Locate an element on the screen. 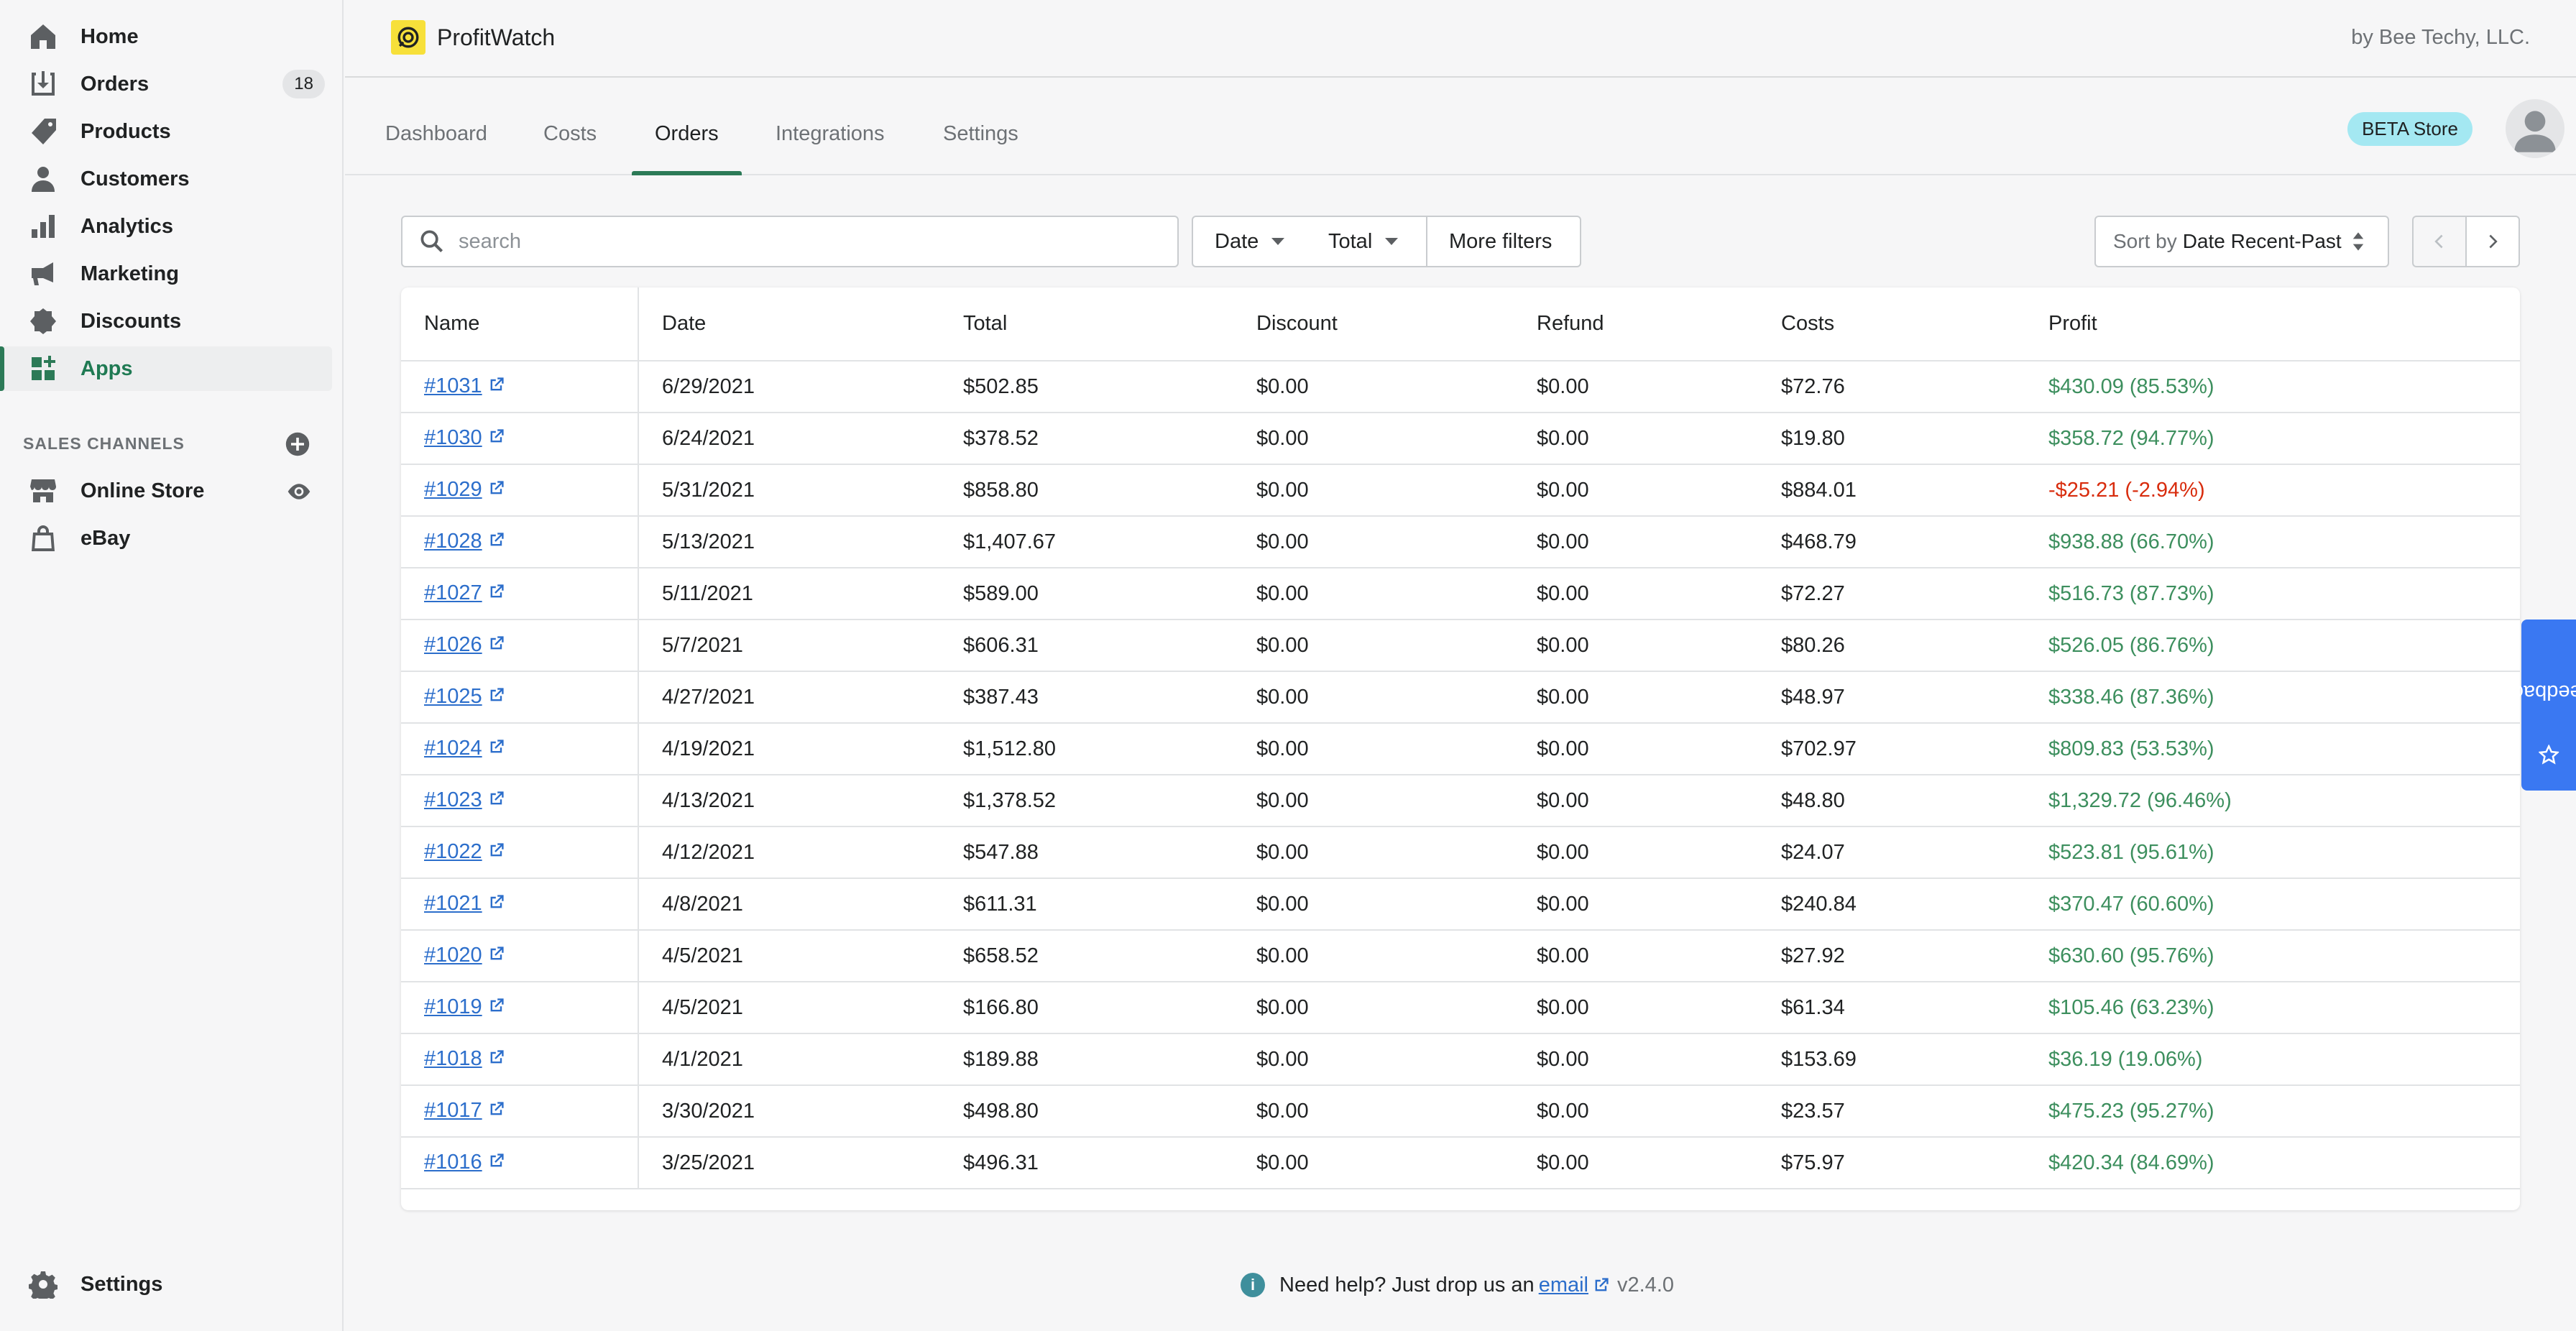 This screenshot has width=2576, height=1331. order-link: #1024 is located at coordinates (453, 748).